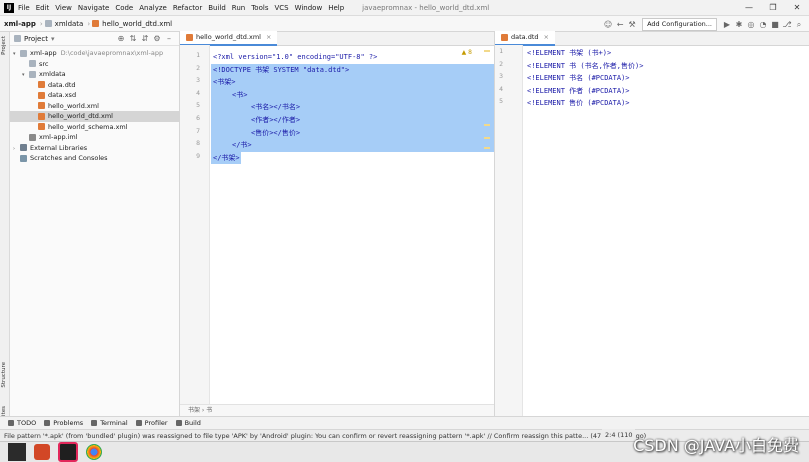 The image size is (809, 462). I want to click on code-line: <!ELEMENT 书 (书名,作者,售价)>, so click(585, 66).